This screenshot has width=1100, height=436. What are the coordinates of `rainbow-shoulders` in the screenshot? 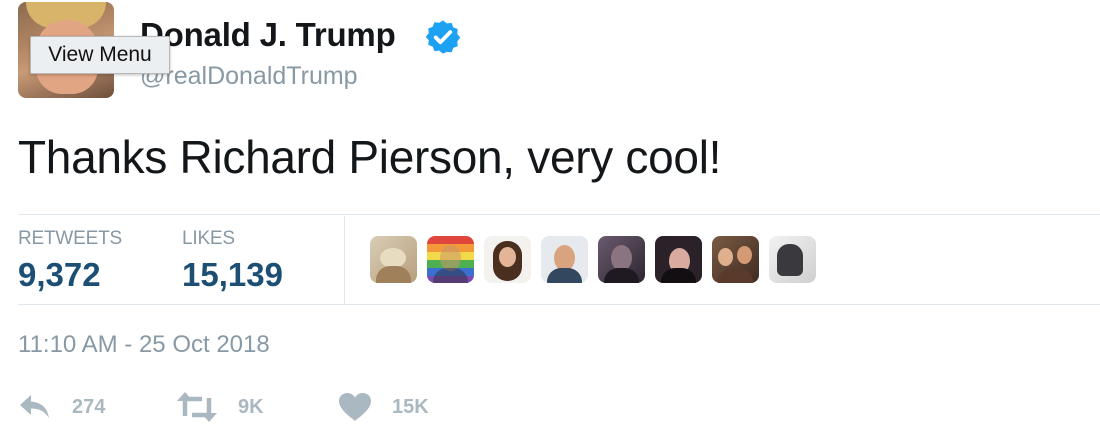 It's located at (450, 275).